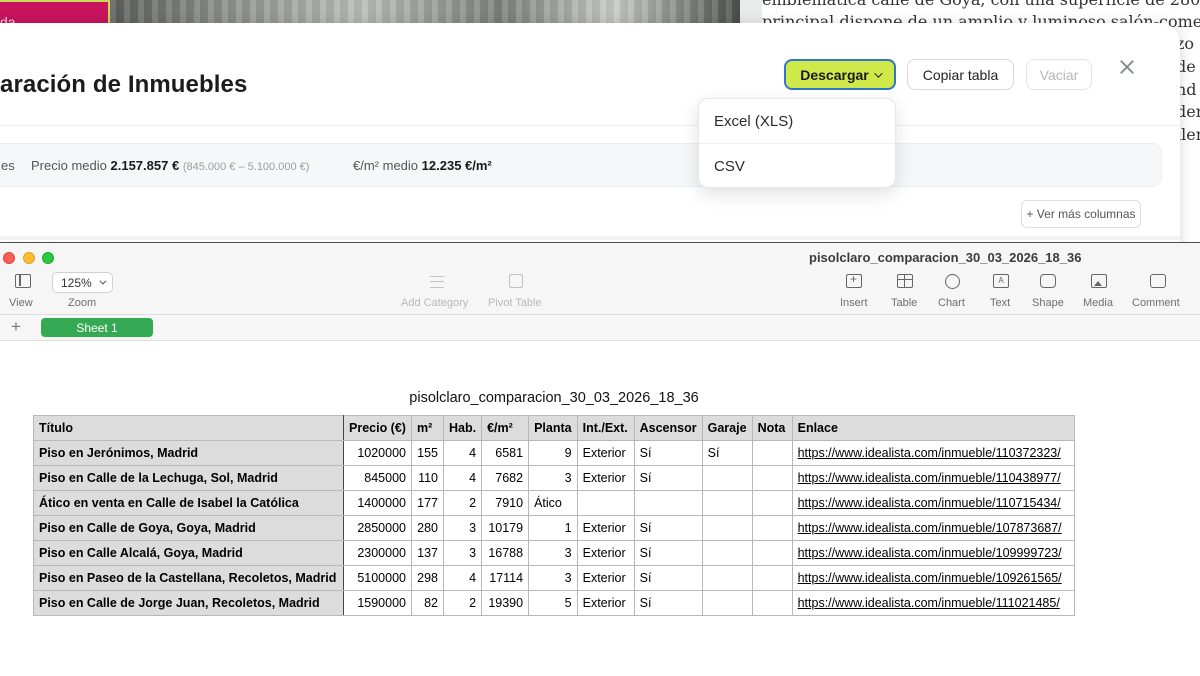 The width and height of the screenshot is (1200, 676). What do you see at coordinates (505, 478) in the screenshot?
I see `table-cell: 7682` at bounding box center [505, 478].